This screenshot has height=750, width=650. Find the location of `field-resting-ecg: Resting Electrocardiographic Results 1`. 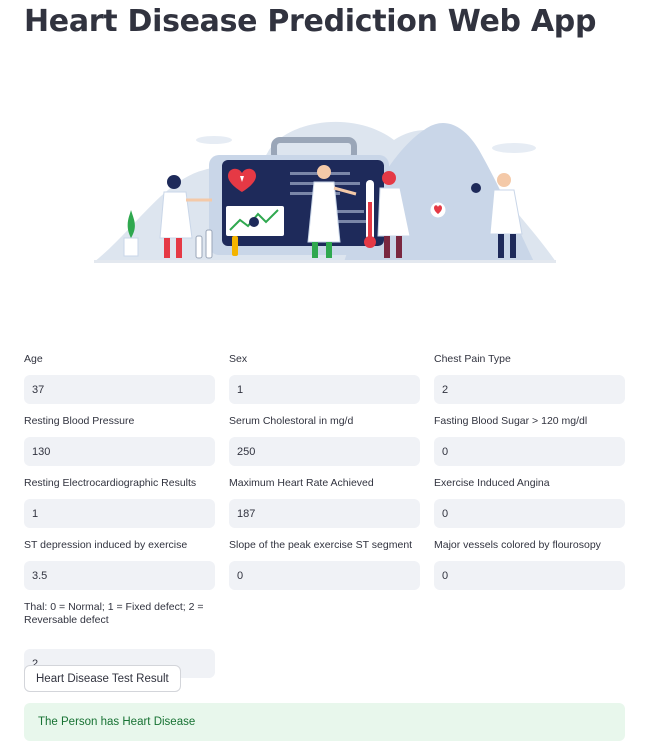

field-resting-ecg: Resting Electrocardiographic Results 1 is located at coordinates (119, 501).